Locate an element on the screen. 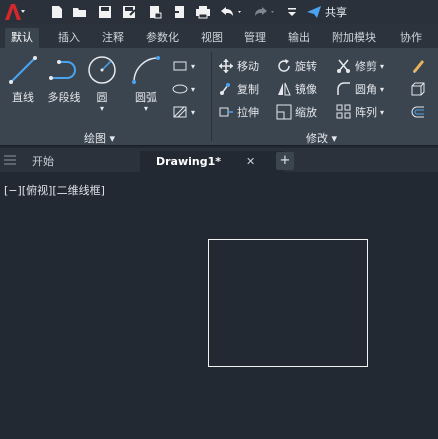 This screenshot has width=438, height=439. scale-button: 缩放 is located at coordinates (296, 112).